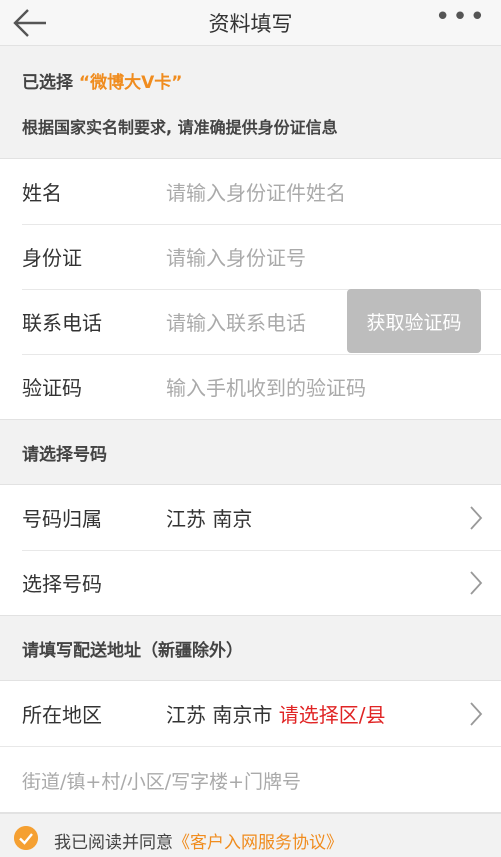 Image resolution: width=501 pixels, height=857 pixels. I want to click on nav-bar: 资料填写 •••, so click(250, 23).